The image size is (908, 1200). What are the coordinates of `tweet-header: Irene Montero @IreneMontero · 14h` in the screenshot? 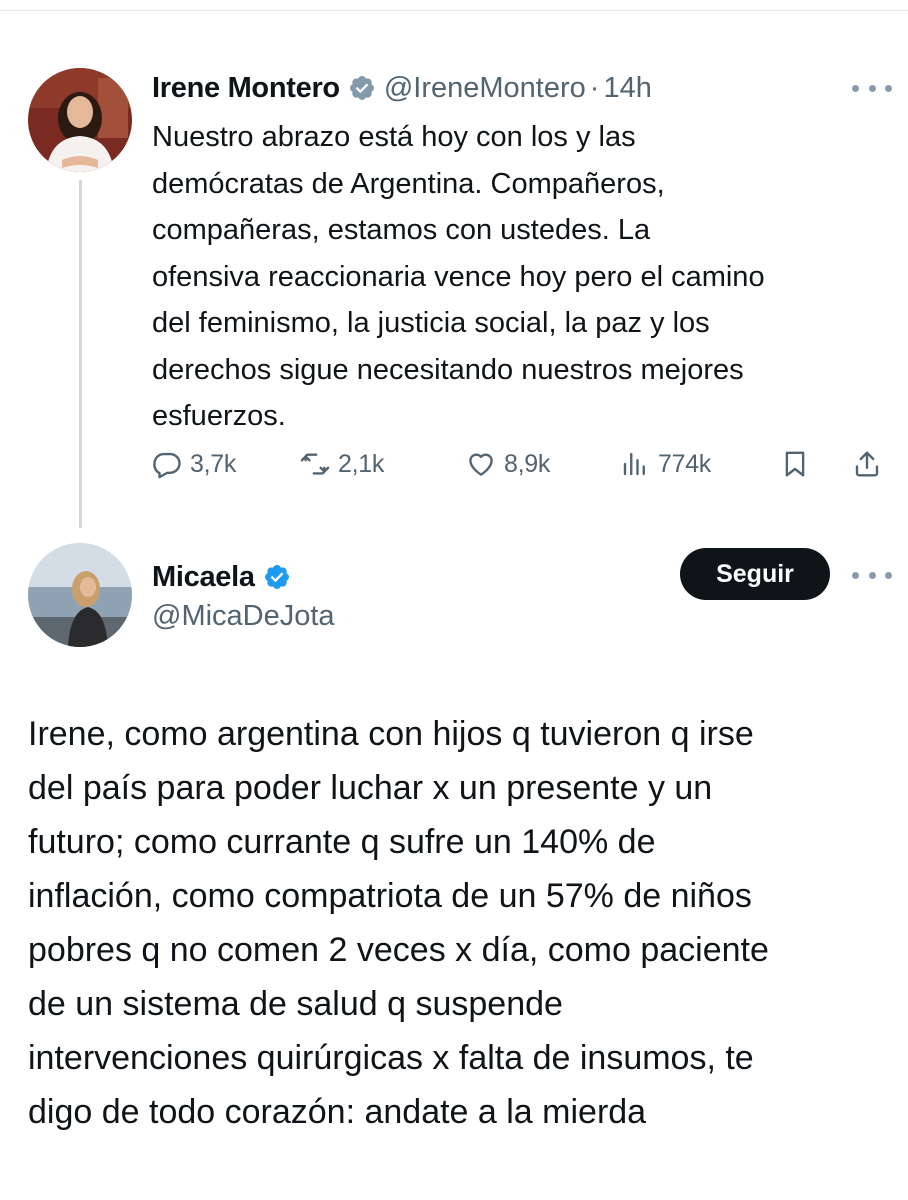 It's located at (402, 88).